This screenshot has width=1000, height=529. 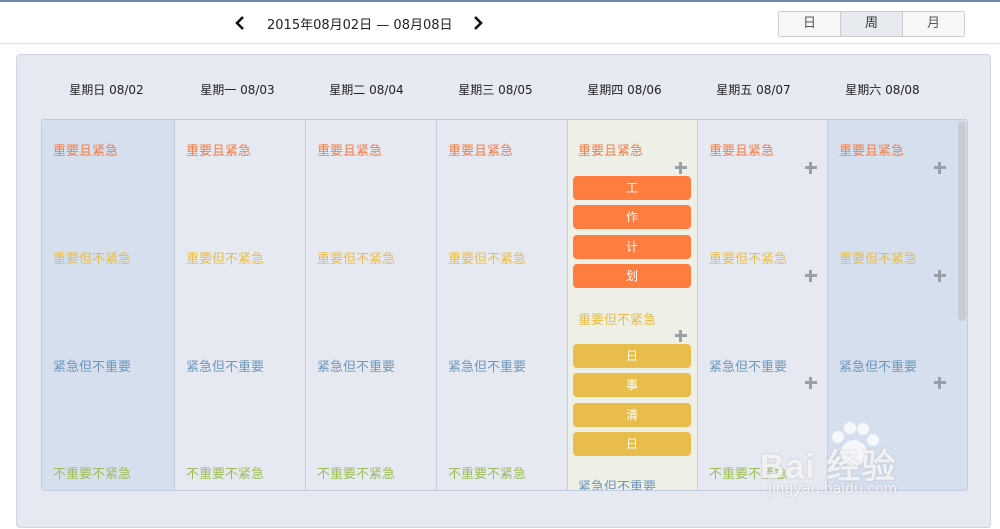 I want to click on day-column-fri: 重要且紧急 重要但不紧急 紧急但不重要 不重要不紧急, so click(x=762, y=305).